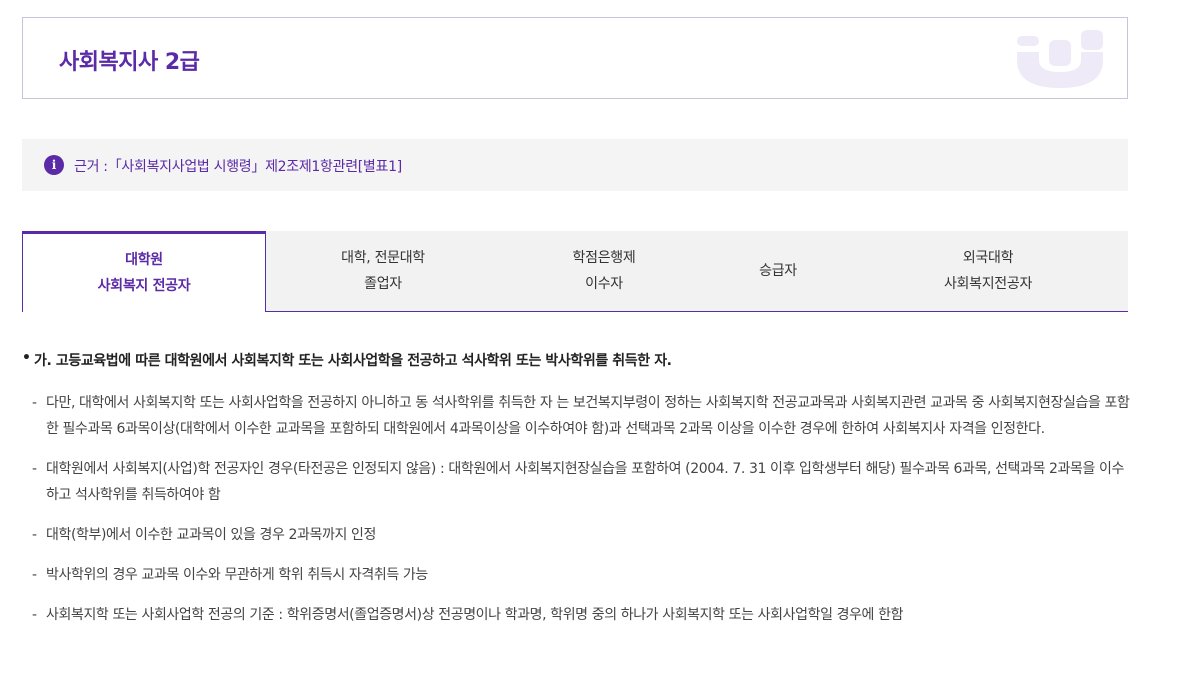  What do you see at coordinates (383, 284) in the screenshot?
I see `tab-label-line2: 졸업자` at bounding box center [383, 284].